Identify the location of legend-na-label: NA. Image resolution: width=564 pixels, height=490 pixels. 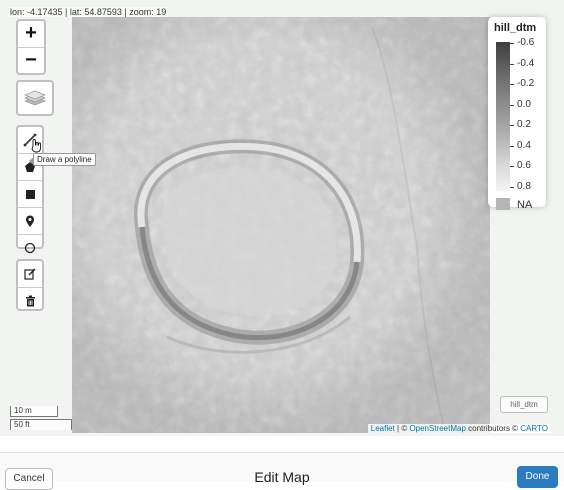
(525, 205).